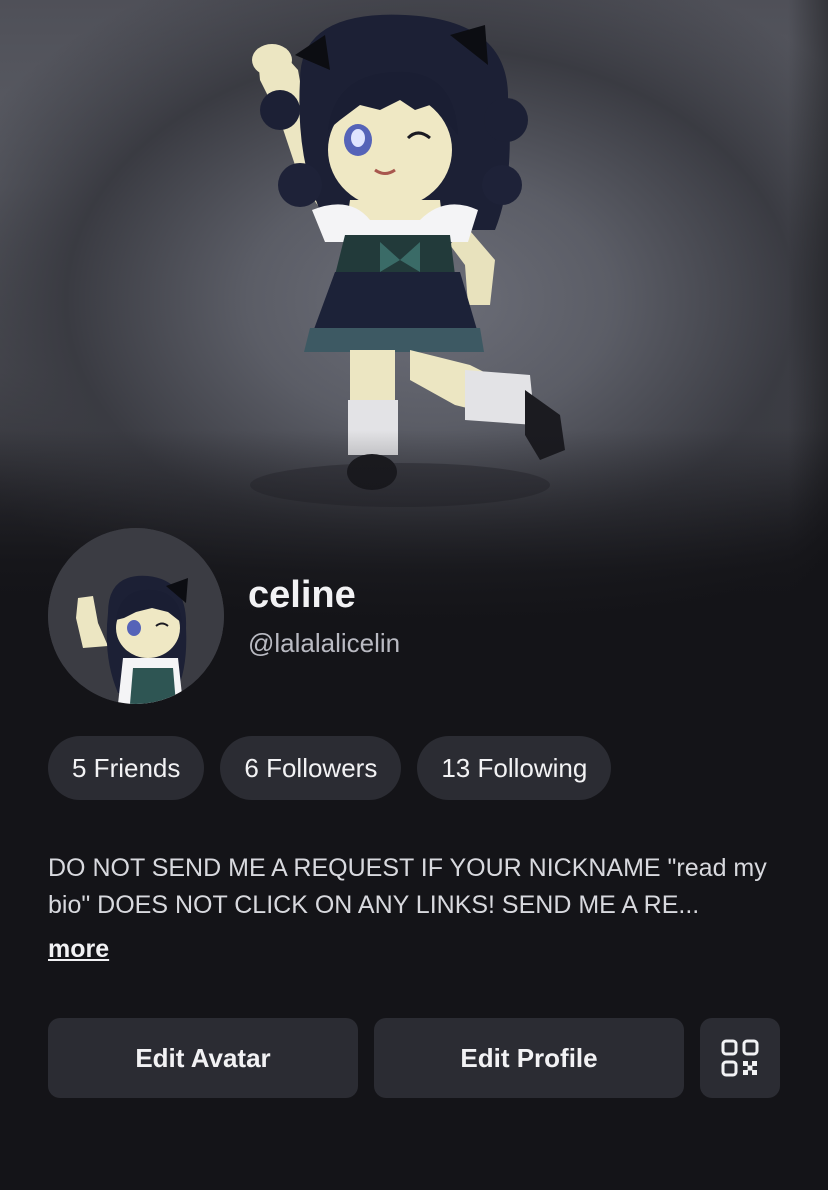 This screenshot has height=1190, width=828. I want to click on qr-code-button, so click(740, 1058).